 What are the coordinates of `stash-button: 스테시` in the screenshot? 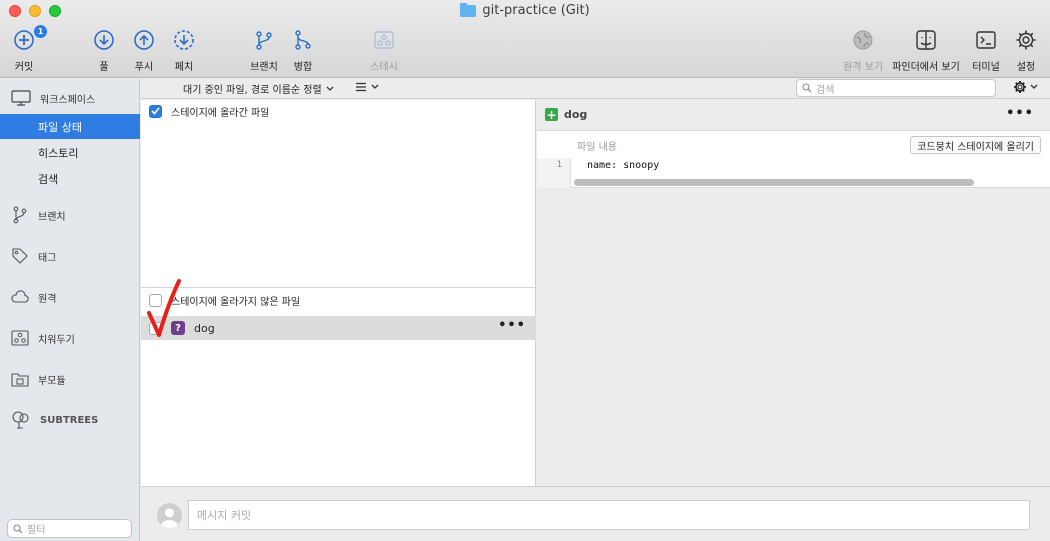 It's located at (384, 50).